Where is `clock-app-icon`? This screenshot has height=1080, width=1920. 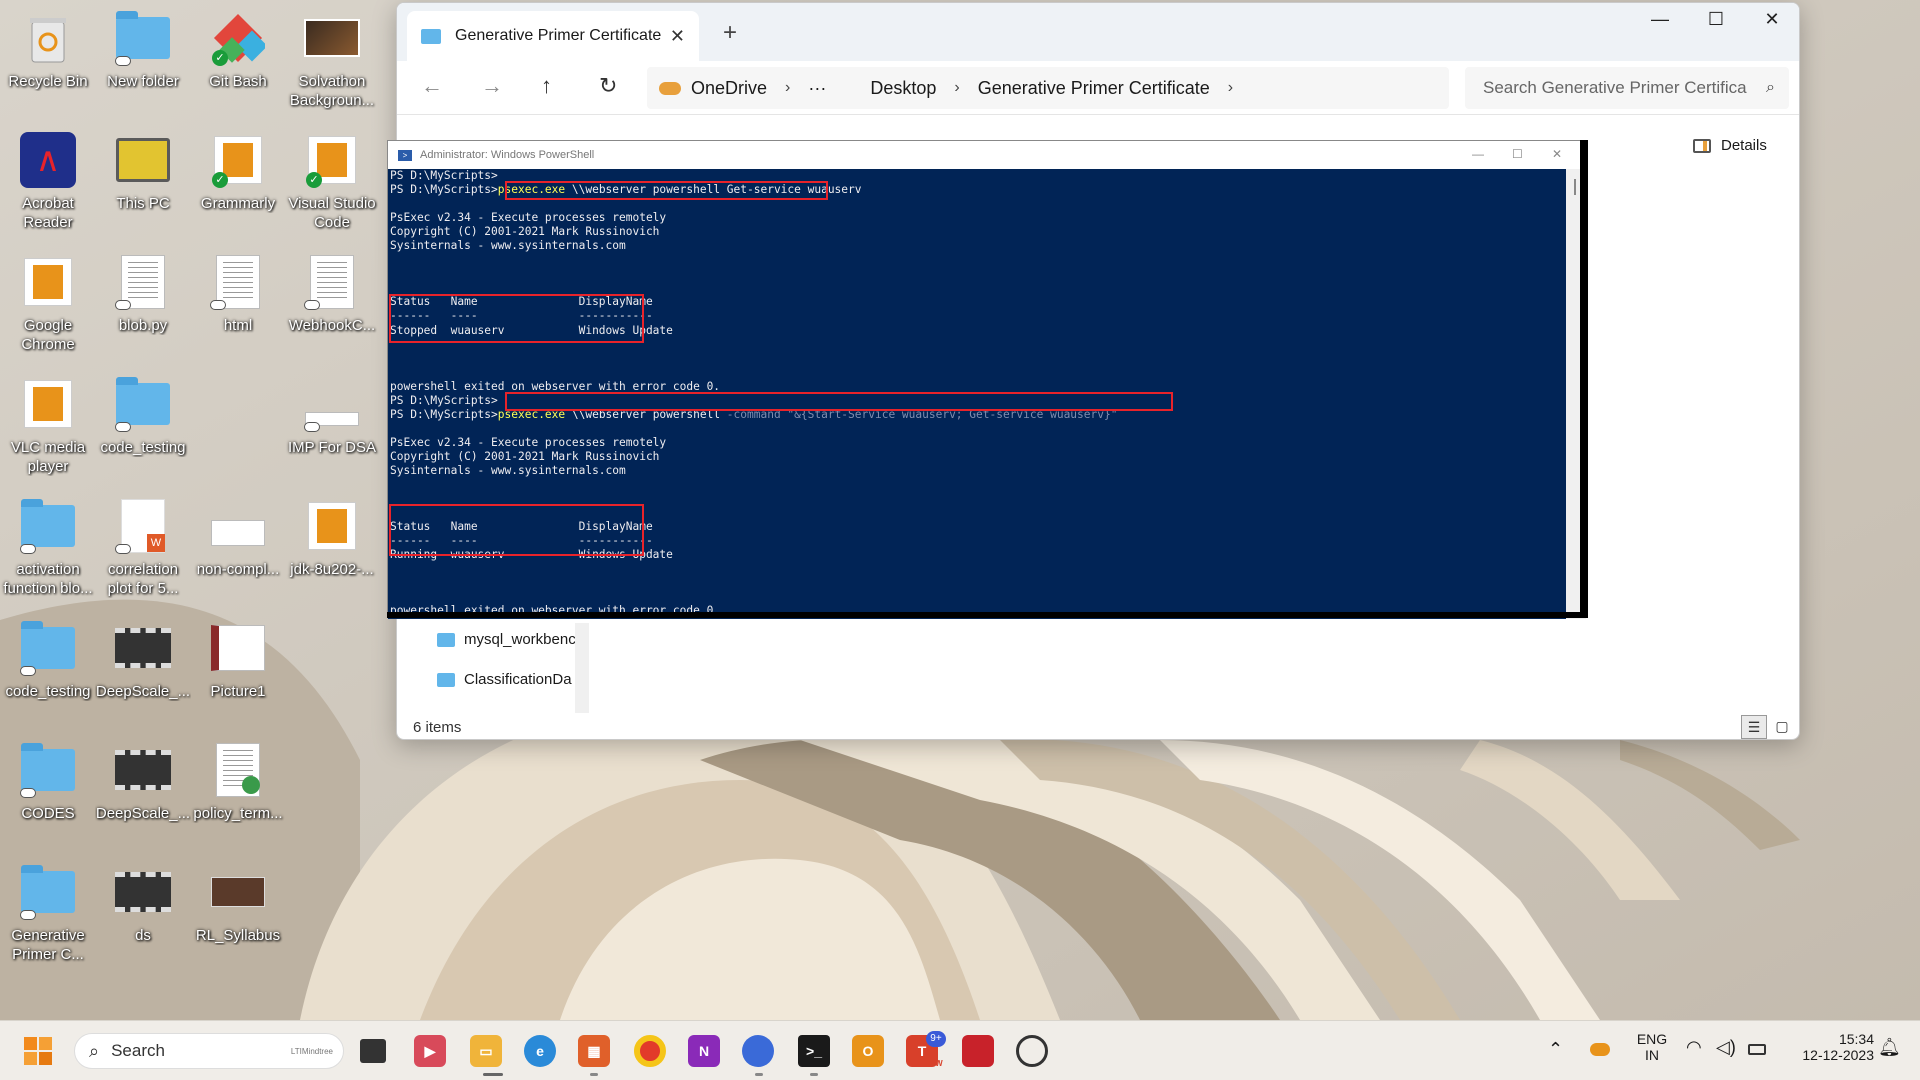
clock-app-icon is located at coordinates (1032, 1051).